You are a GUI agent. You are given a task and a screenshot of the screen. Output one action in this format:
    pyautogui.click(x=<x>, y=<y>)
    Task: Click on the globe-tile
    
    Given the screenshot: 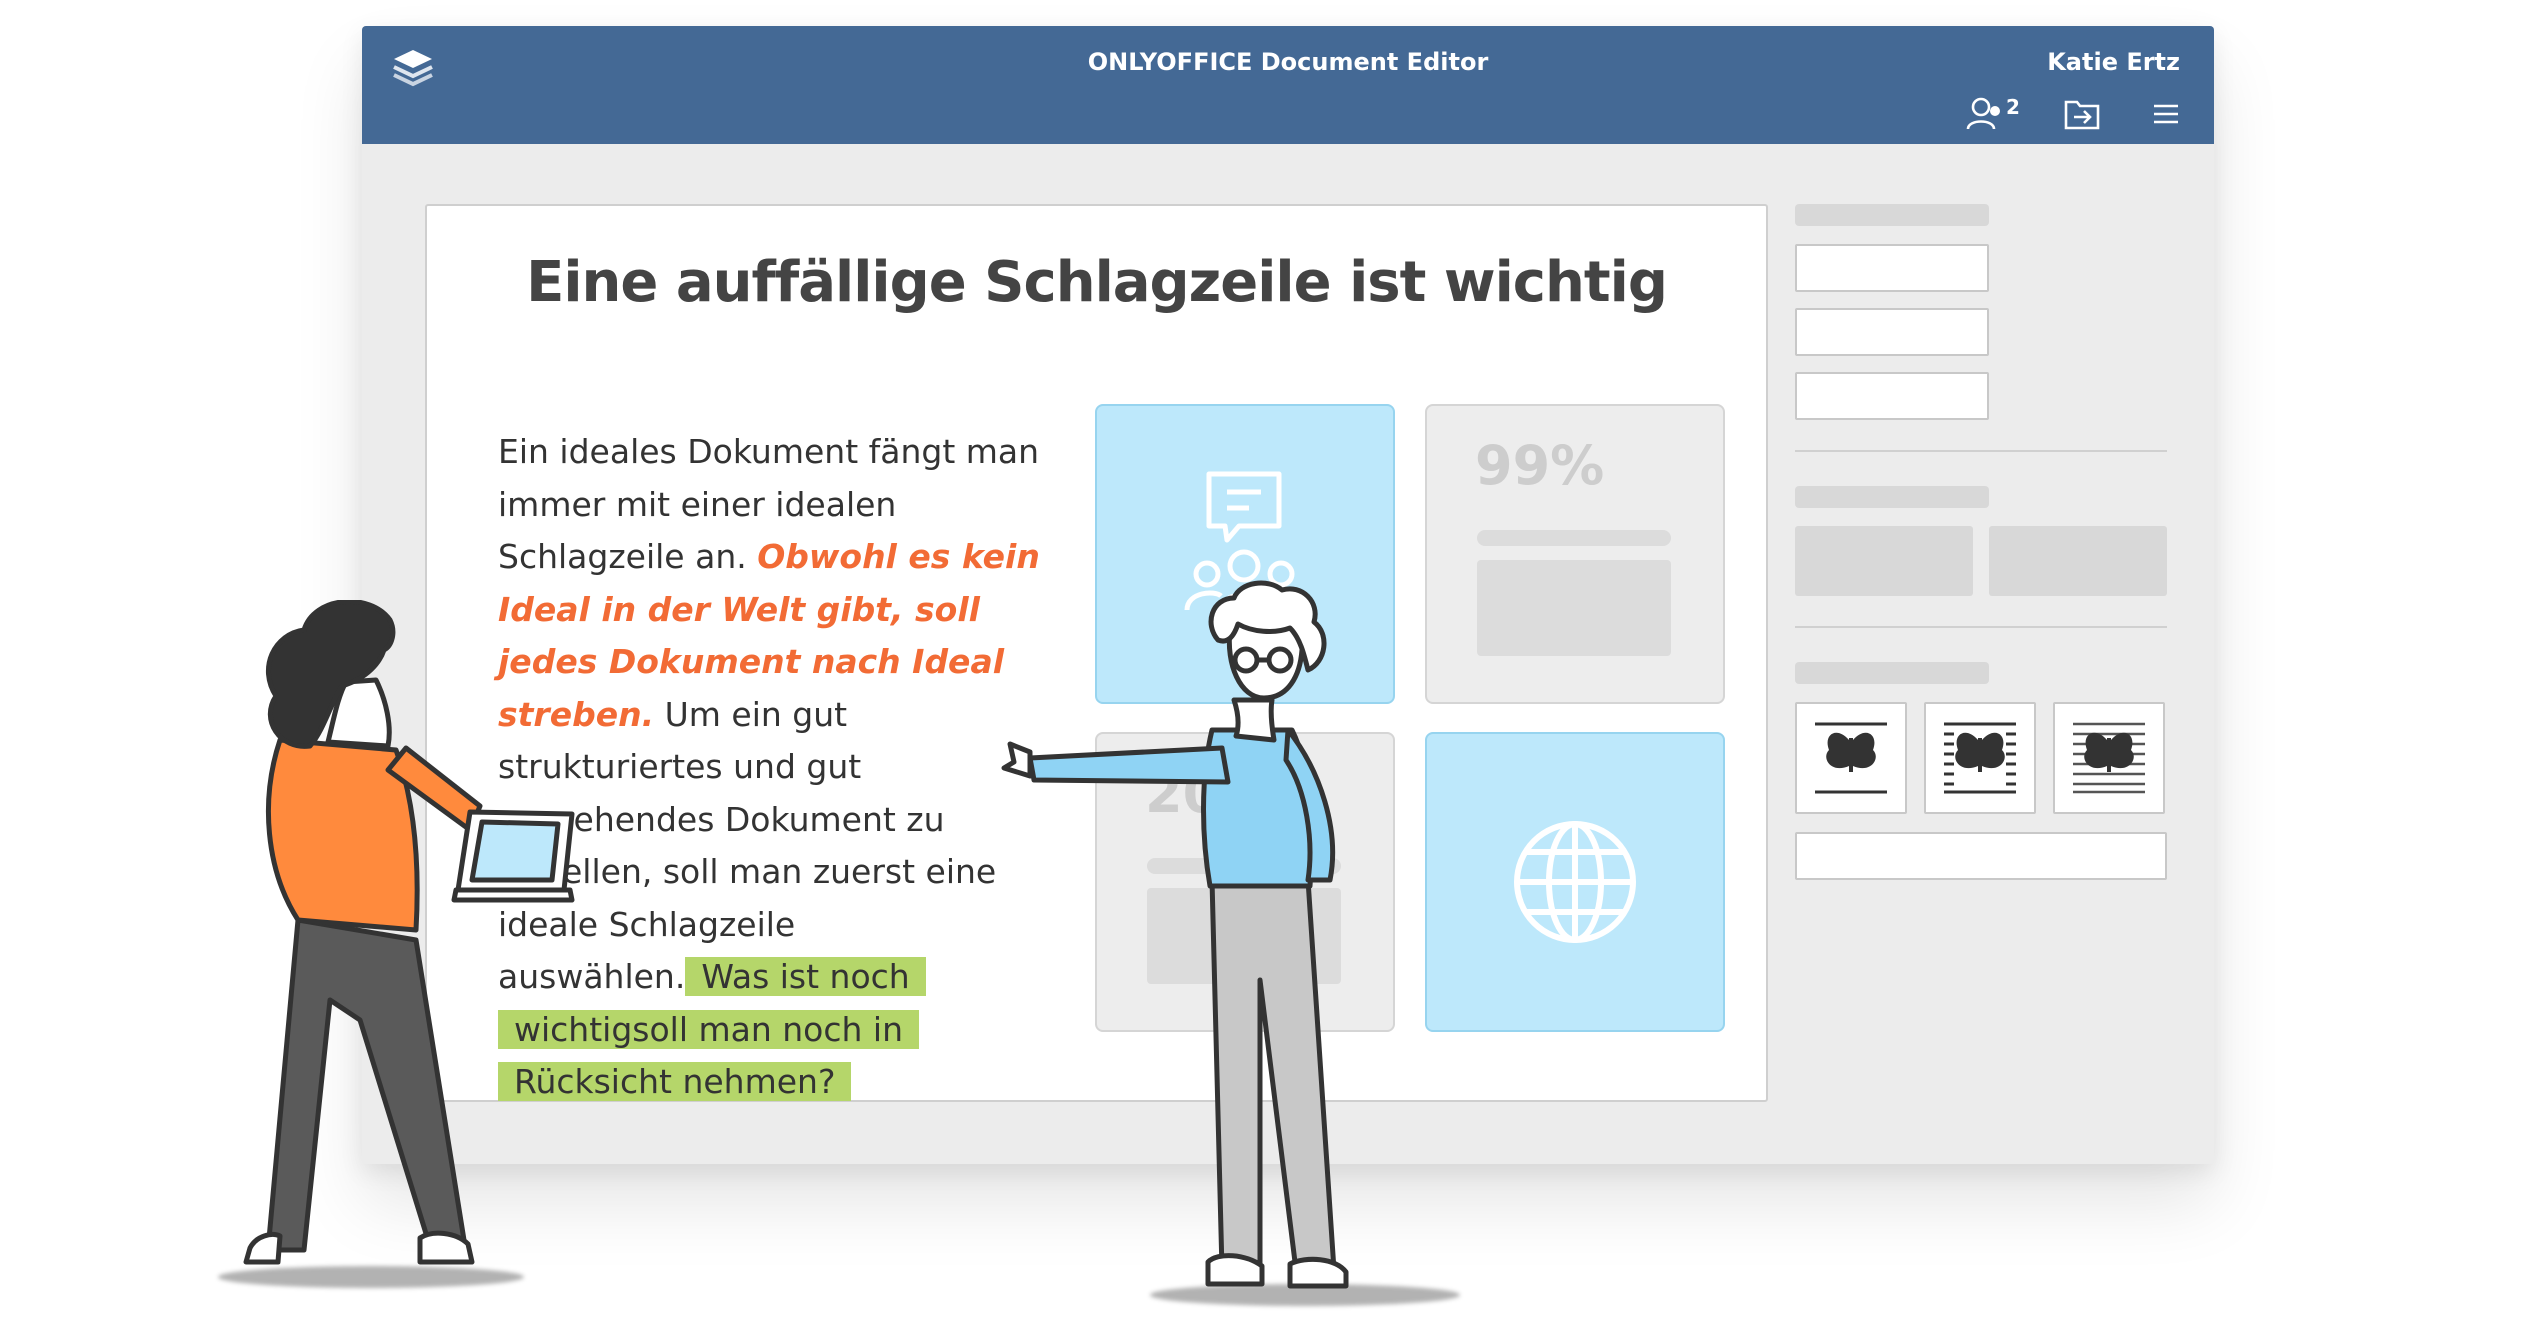 What is the action you would take?
    pyautogui.click(x=1575, y=882)
    